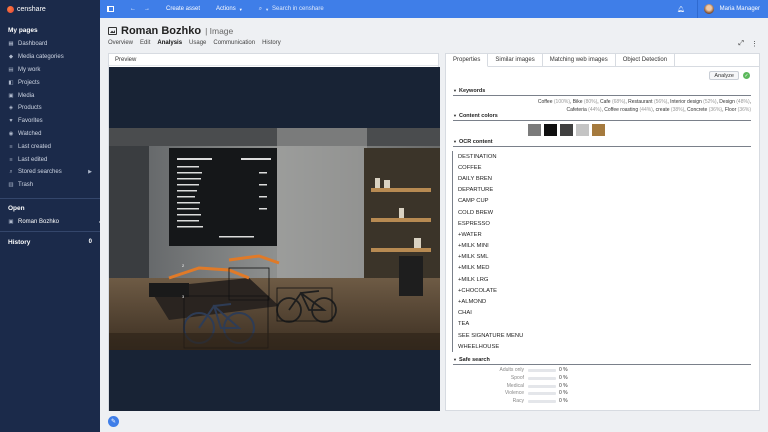 Image resolution: width=768 pixels, height=432 pixels. What do you see at coordinates (234, 43) in the screenshot?
I see `tab-communication: Communication` at bounding box center [234, 43].